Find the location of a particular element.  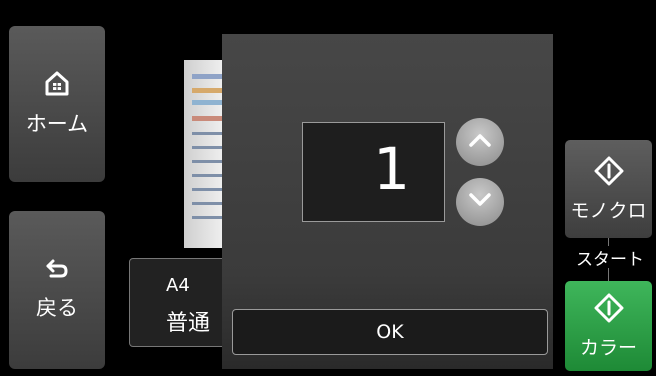

back-button: 戻る is located at coordinates (57, 290).